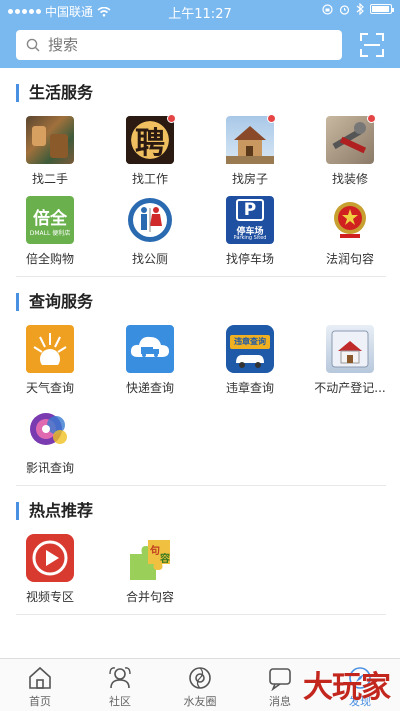  I want to click on item-label: 天气查询, so click(49, 388).